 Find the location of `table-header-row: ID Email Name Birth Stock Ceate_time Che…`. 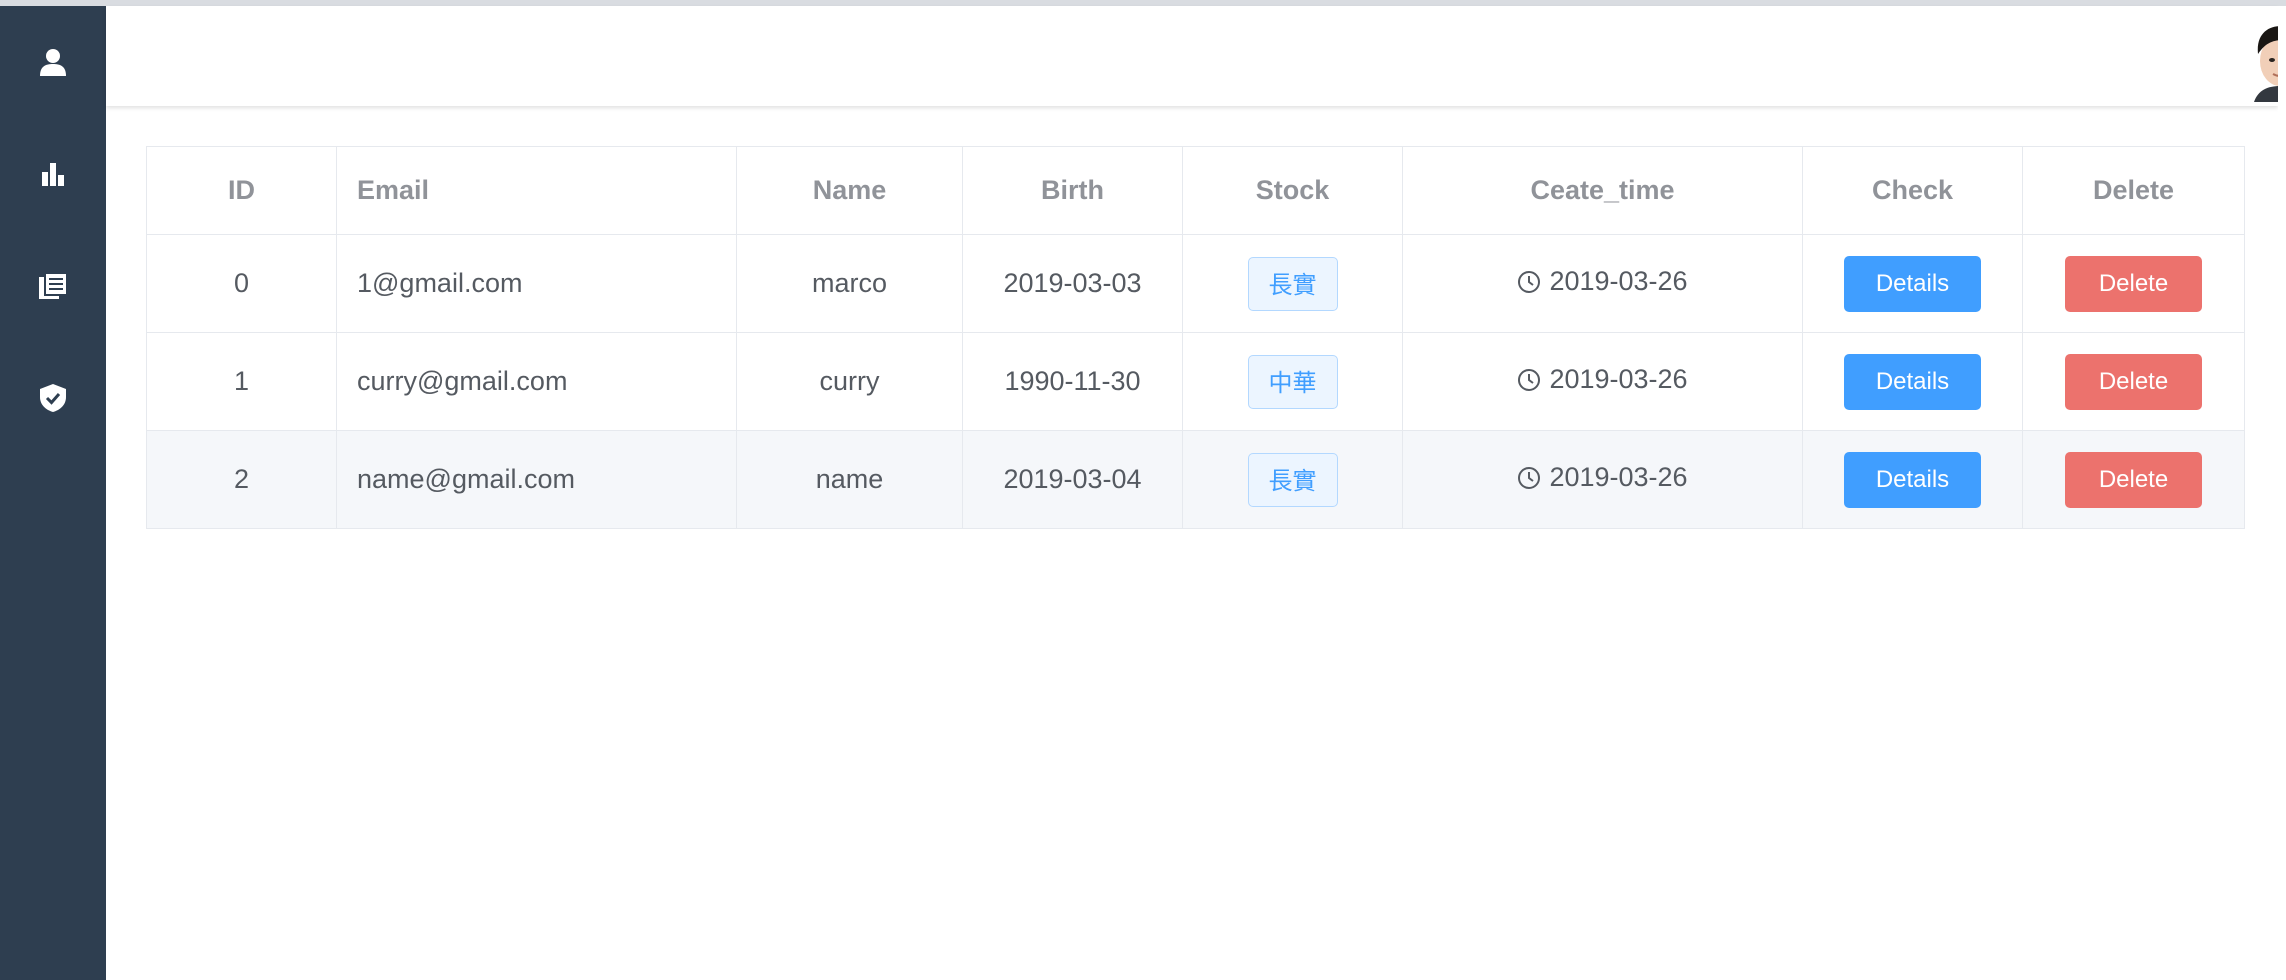

table-header-row: ID Email Name Birth Stock Ceate_time Che… is located at coordinates (1195, 190).